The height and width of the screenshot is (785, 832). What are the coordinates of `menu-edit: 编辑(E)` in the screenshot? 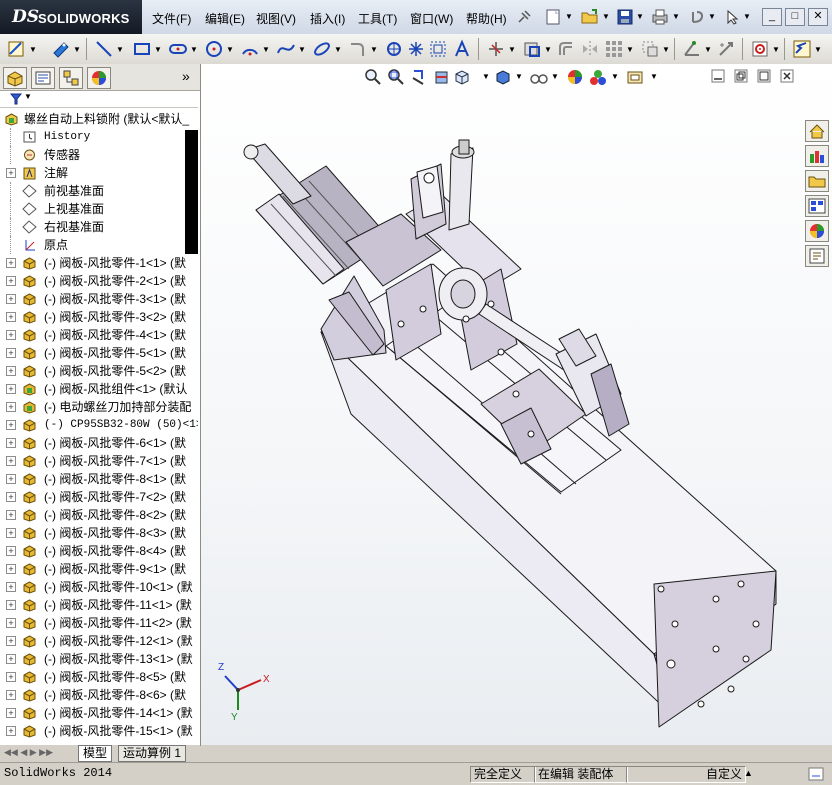 It's located at (225, 18).